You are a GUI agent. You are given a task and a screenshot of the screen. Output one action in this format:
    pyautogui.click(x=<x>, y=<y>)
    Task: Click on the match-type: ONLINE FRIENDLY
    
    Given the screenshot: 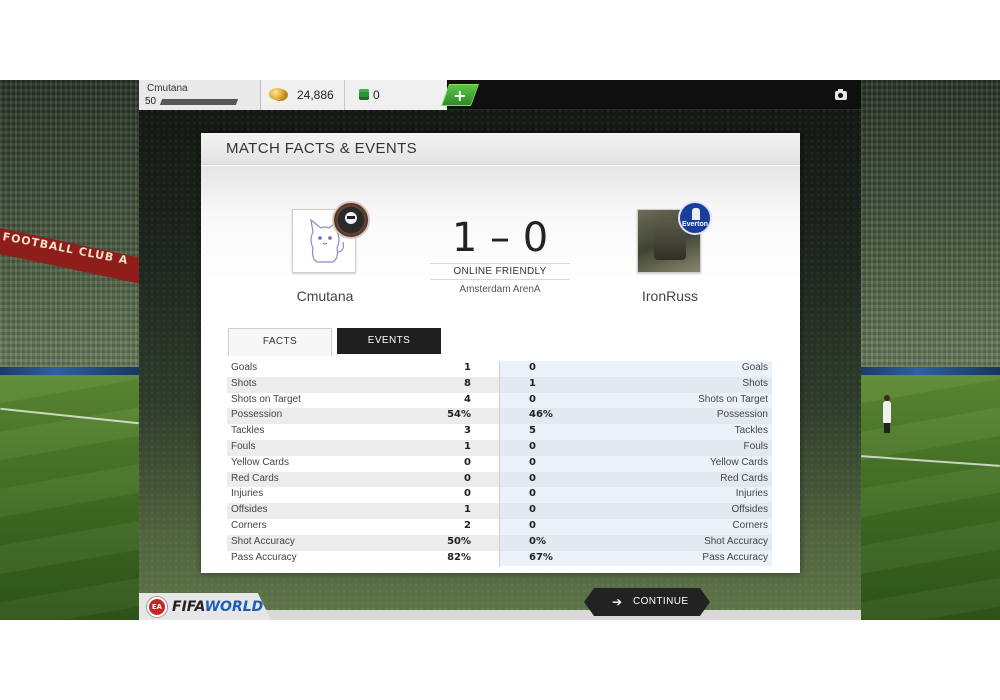 What is the action you would take?
    pyautogui.click(x=500, y=271)
    